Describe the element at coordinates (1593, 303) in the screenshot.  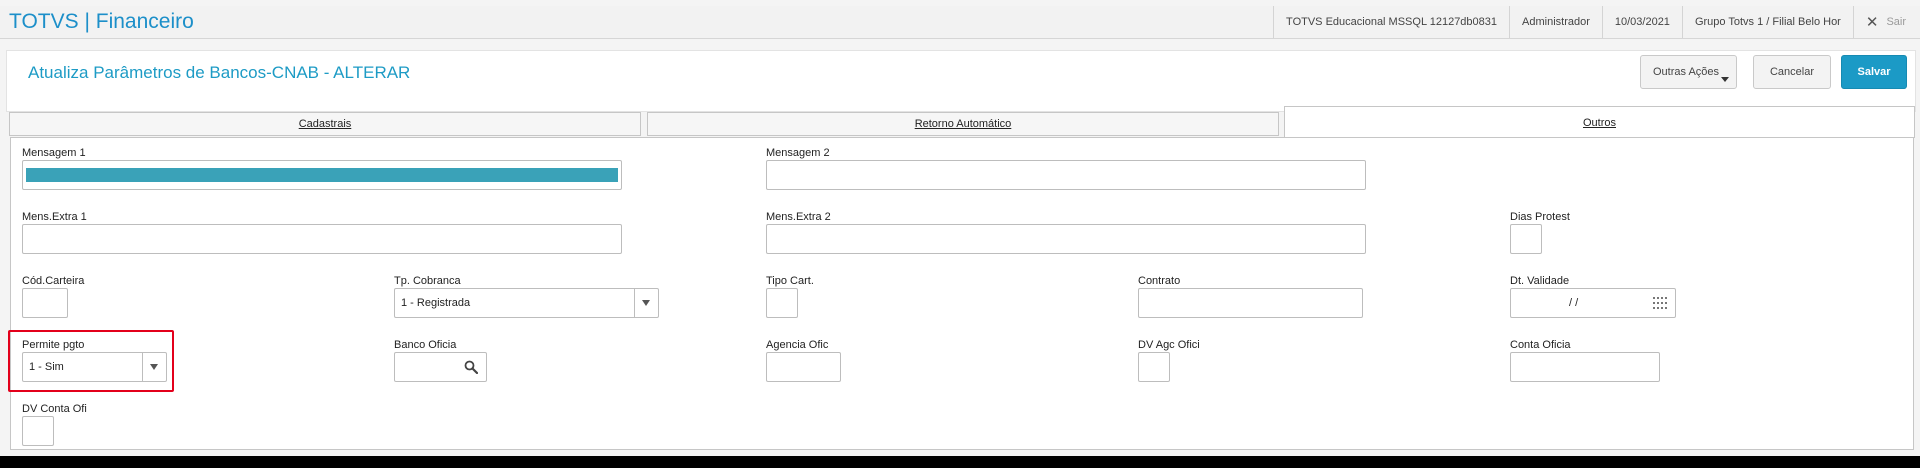
I see `dt-validade-input: / /` at that location.